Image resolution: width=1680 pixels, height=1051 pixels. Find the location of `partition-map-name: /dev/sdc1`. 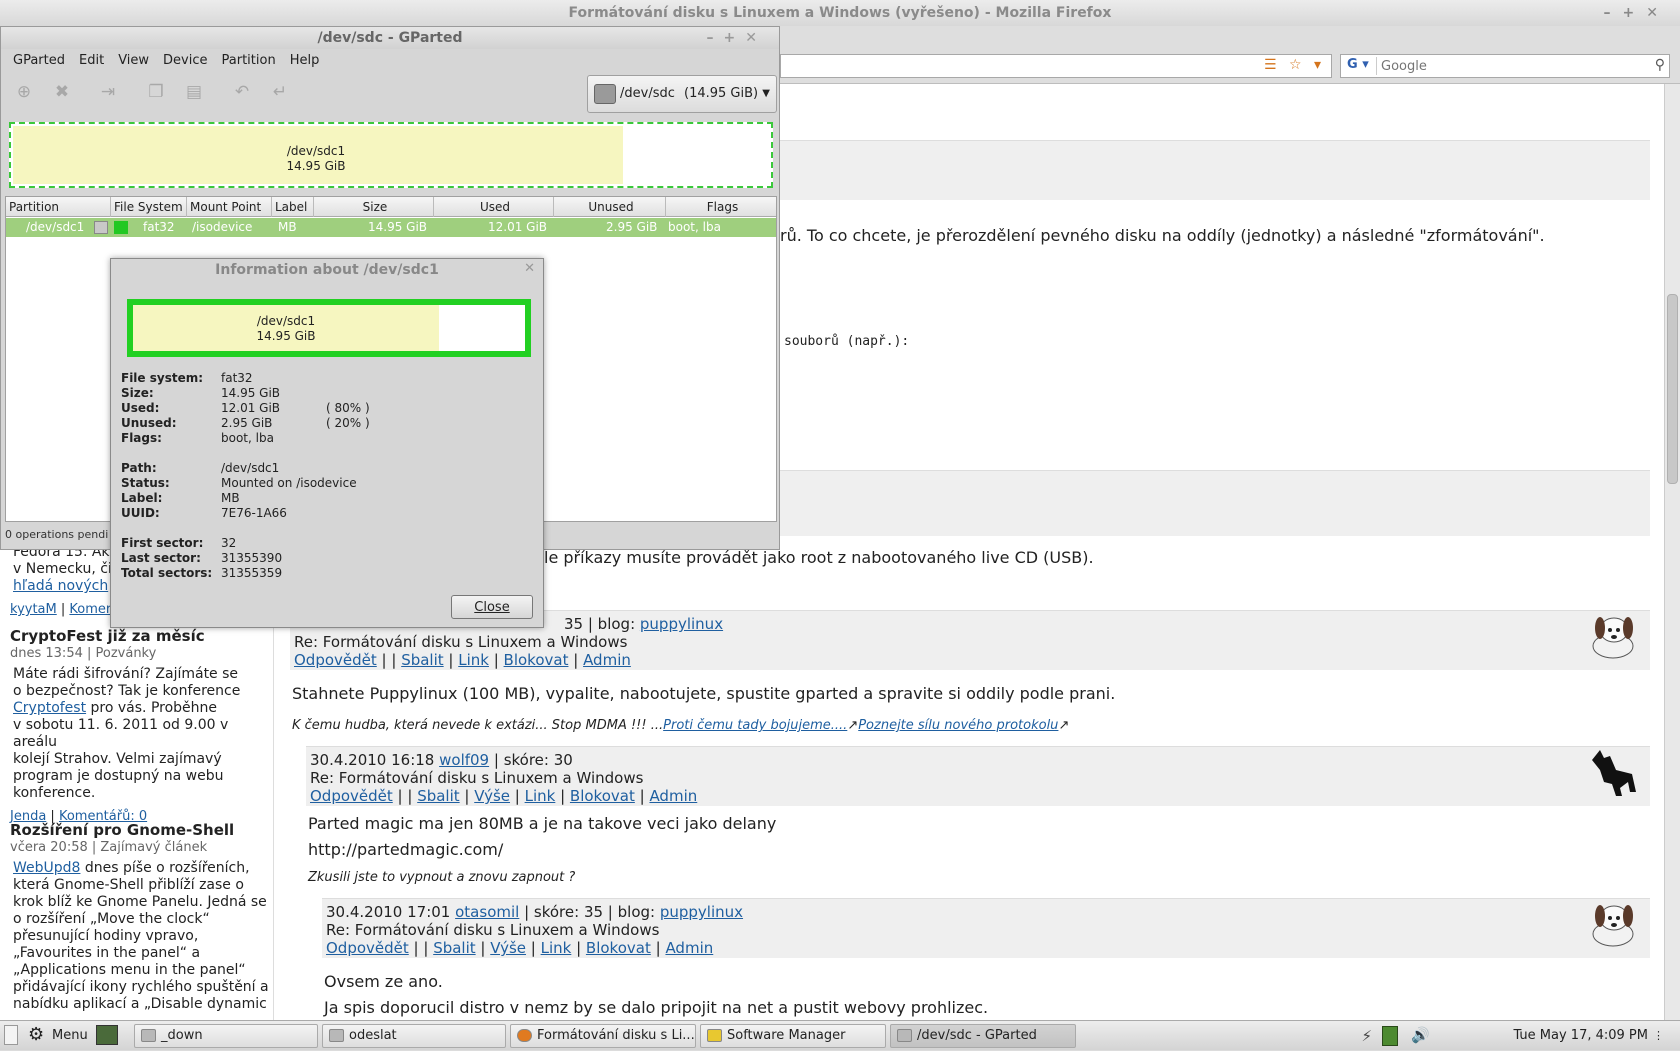

partition-map-name: /dev/sdc1 is located at coordinates (316, 151).